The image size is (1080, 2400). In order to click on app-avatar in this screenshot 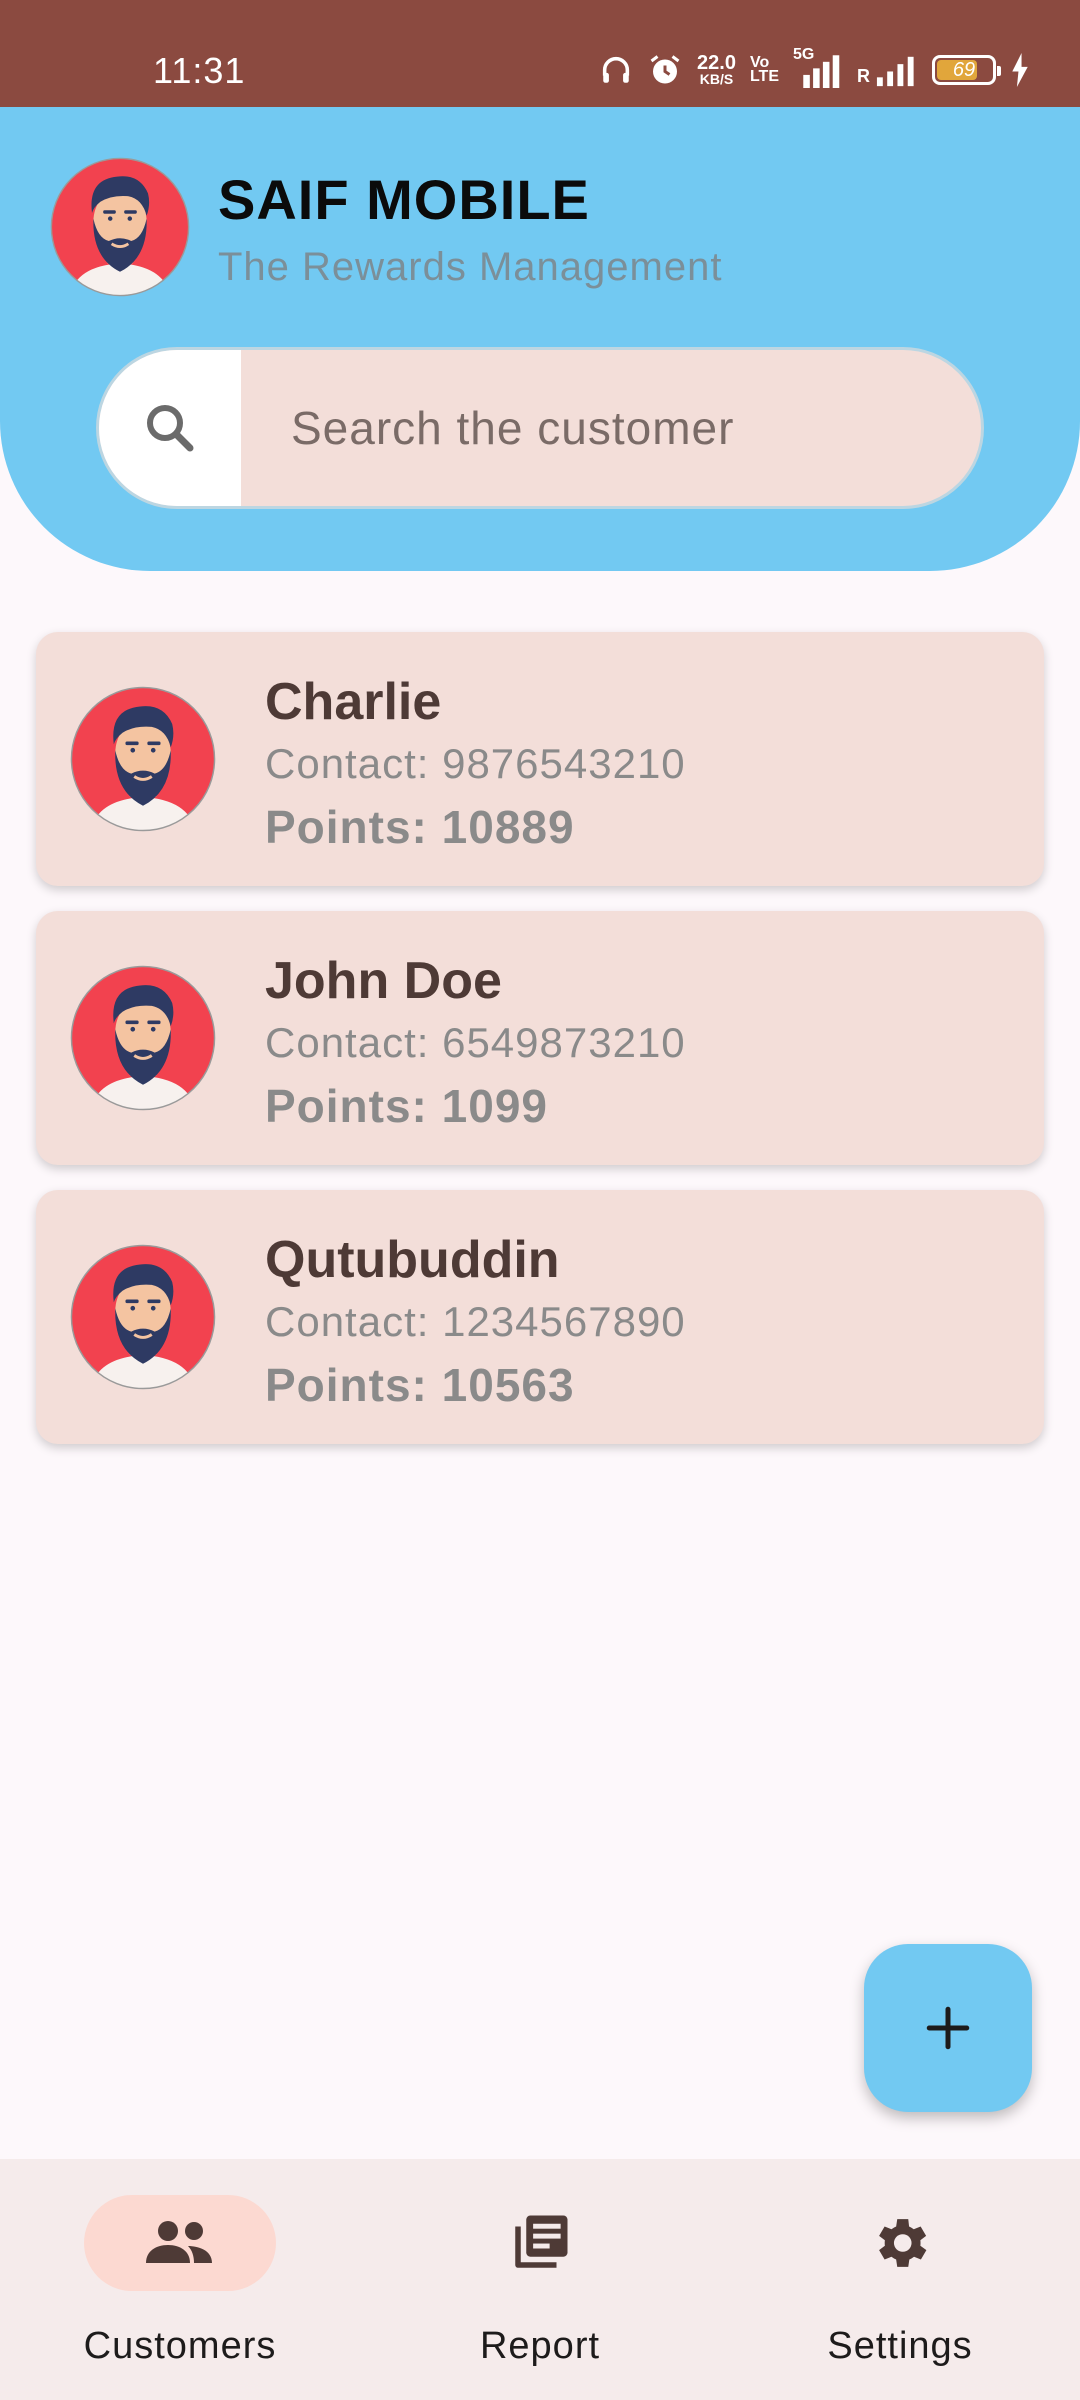, I will do `click(120, 227)`.